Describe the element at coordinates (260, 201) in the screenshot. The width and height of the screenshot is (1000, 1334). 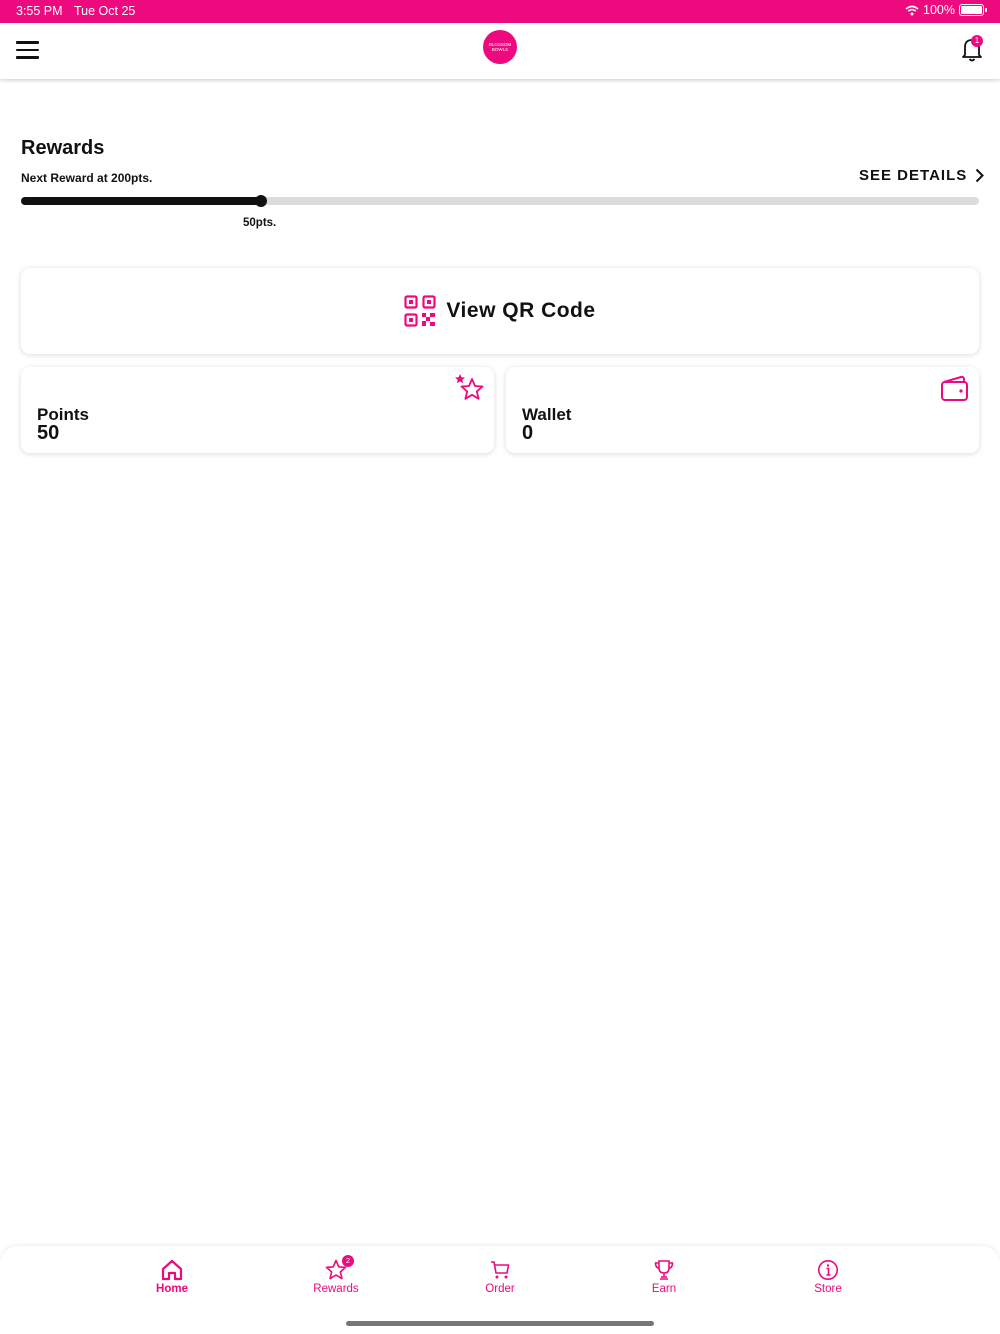
I see `progress-knob` at that location.